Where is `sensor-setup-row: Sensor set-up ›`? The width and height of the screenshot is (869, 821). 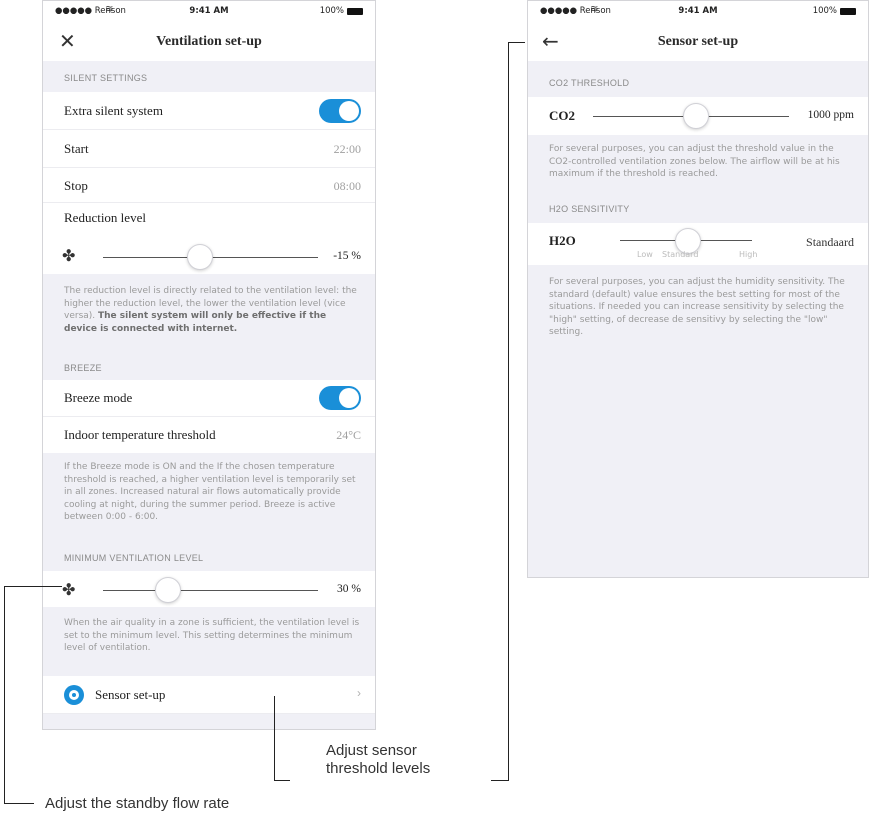
sensor-setup-row: Sensor set-up › is located at coordinates (209, 695).